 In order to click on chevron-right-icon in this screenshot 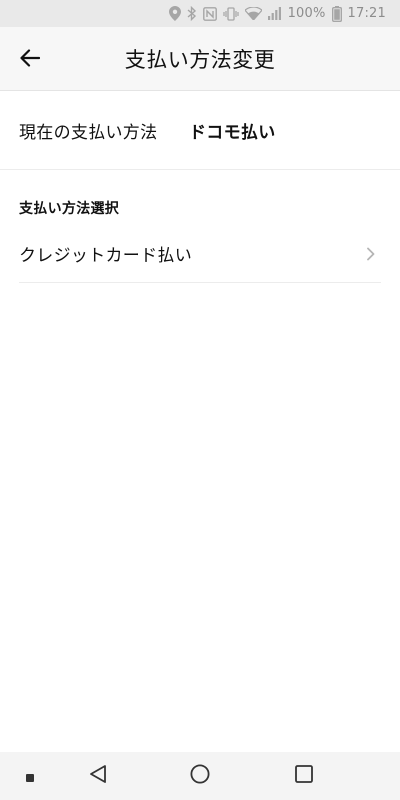, I will do `click(371, 254)`.